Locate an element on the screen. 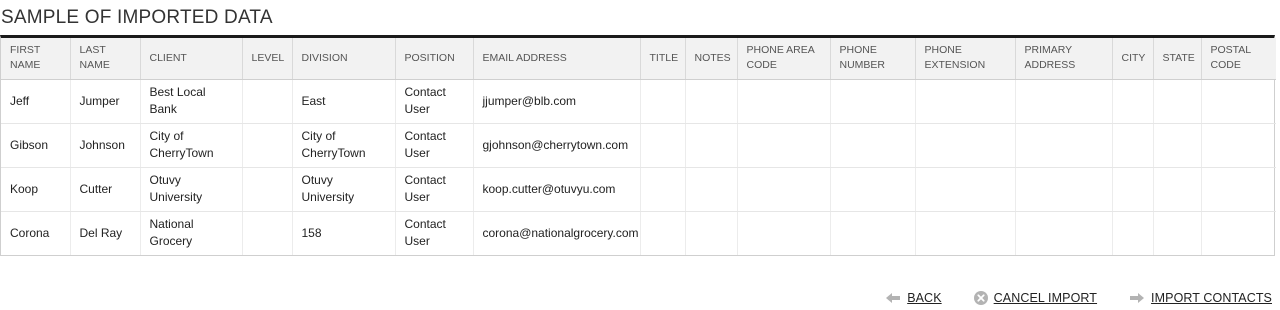 This screenshot has width=1280, height=310. column-header-phone-area-code: PHONE AREA CODE is located at coordinates (783, 59).